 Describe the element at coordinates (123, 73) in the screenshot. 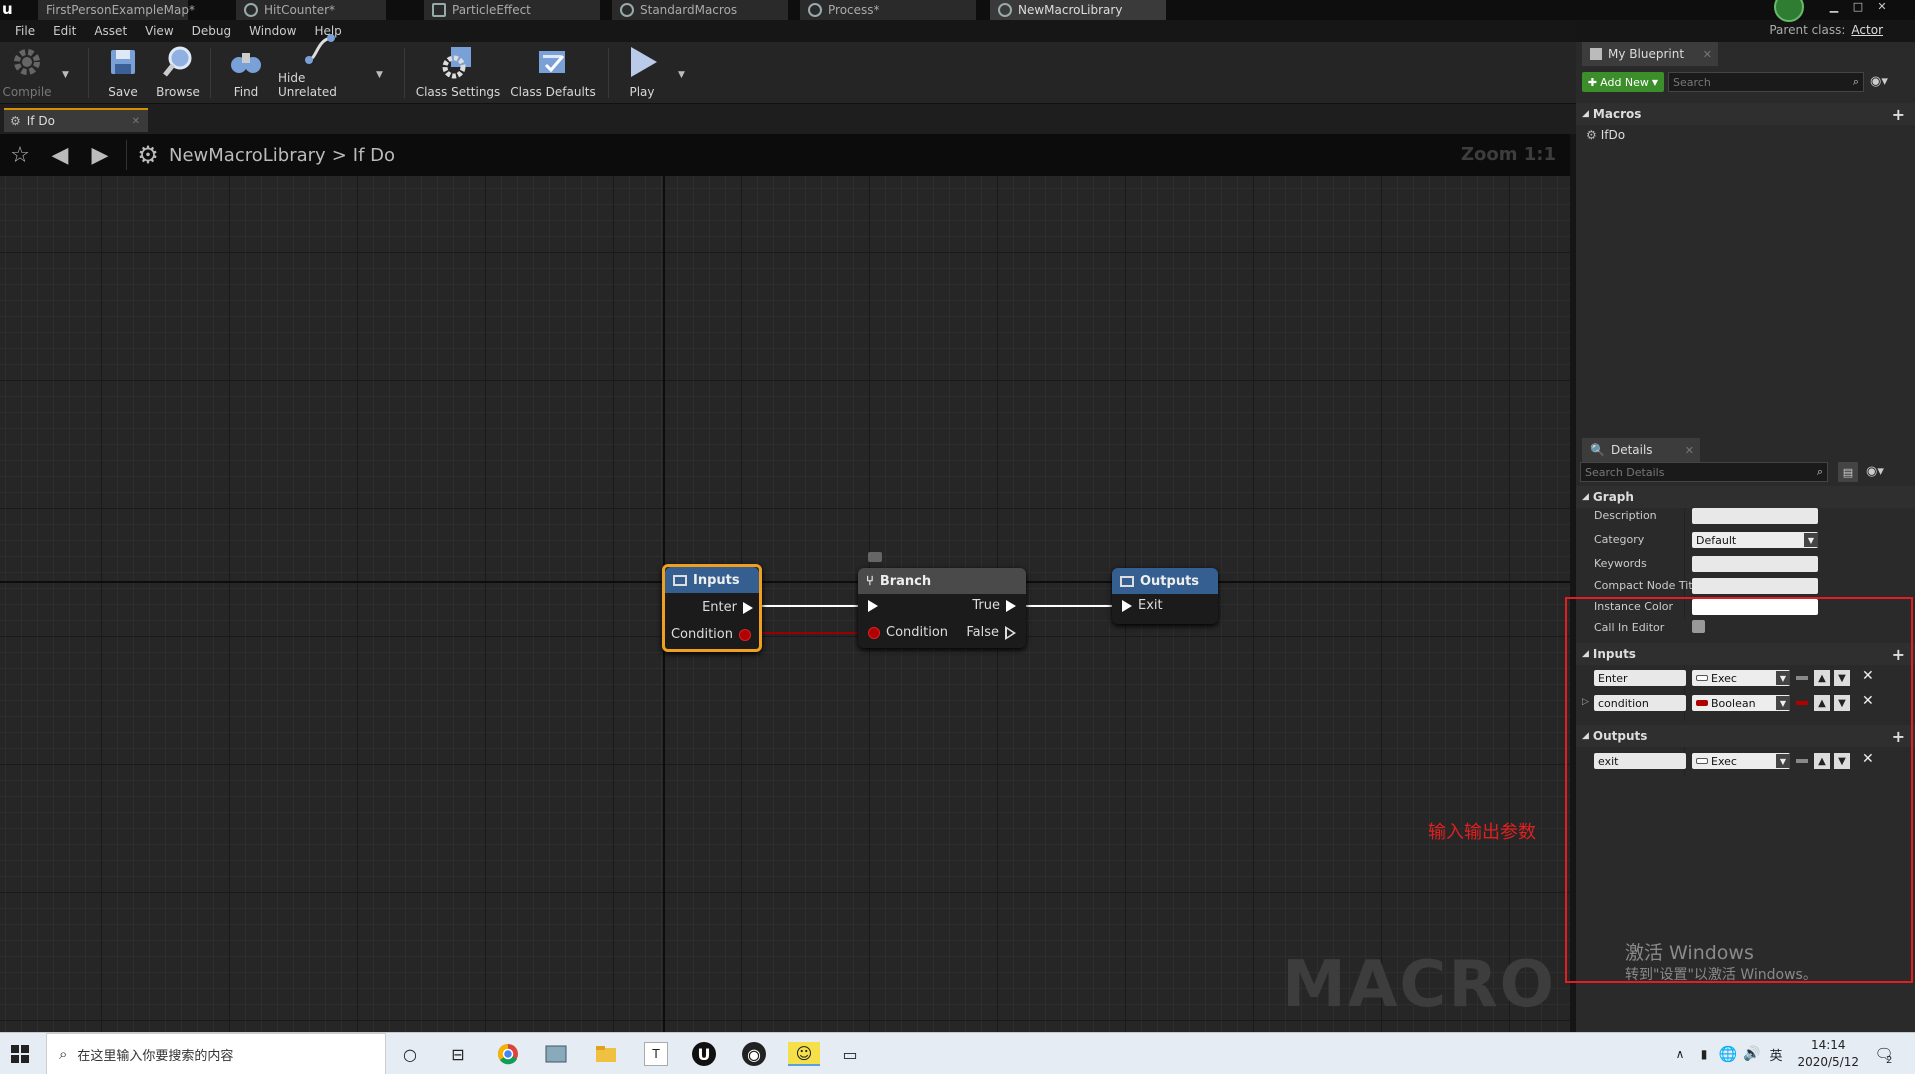

I see `save-button: Save` at that location.